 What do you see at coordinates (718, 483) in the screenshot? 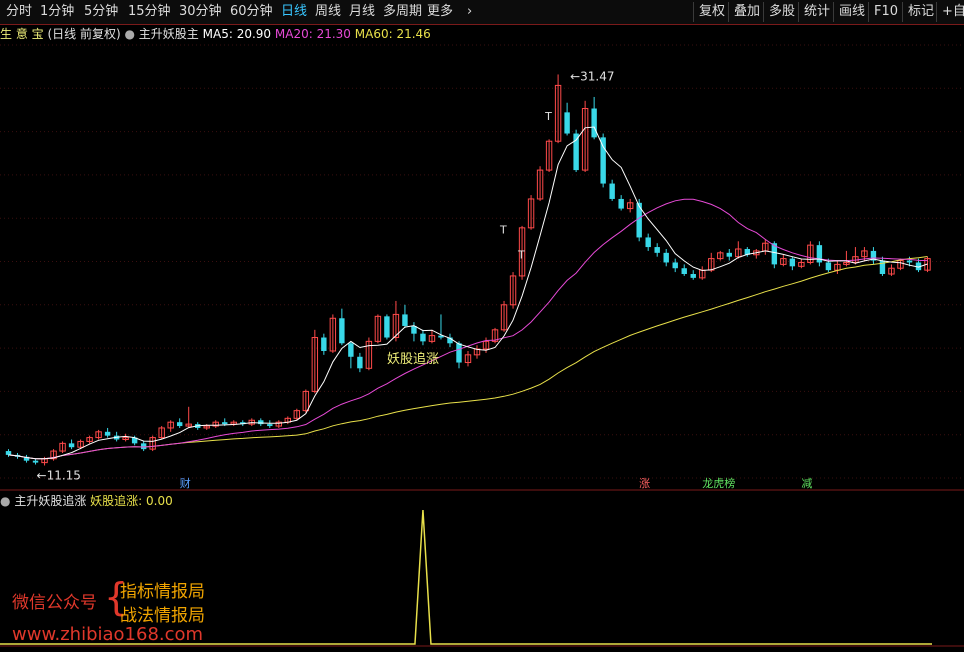
I see `event-tag: 龙虎榜` at bounding box center [718, 483].